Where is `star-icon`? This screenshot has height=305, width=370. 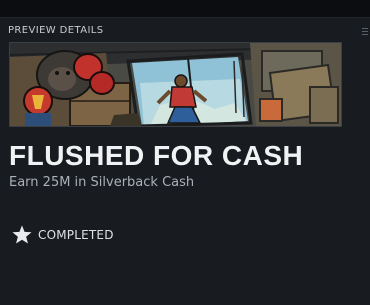
star-icon is located at coordinates (22, 234).